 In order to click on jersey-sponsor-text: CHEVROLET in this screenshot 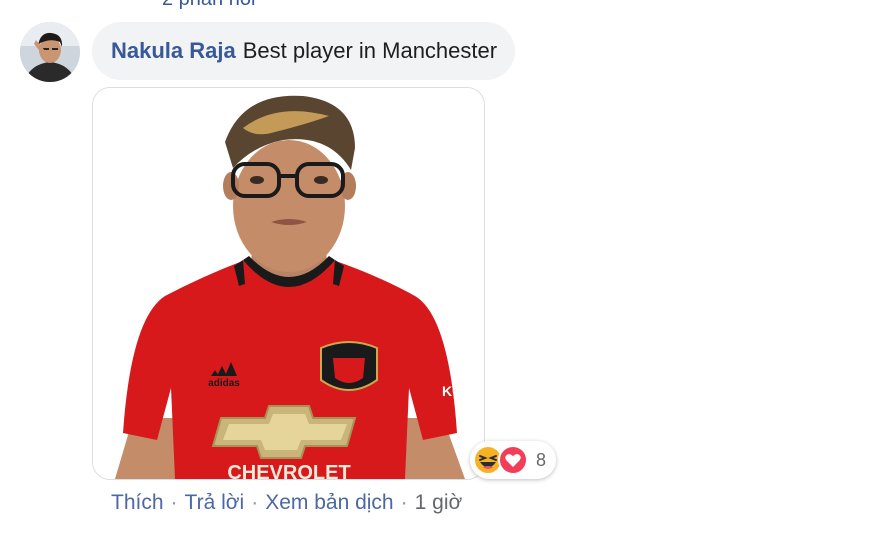, I will do `click(288, 470)`.